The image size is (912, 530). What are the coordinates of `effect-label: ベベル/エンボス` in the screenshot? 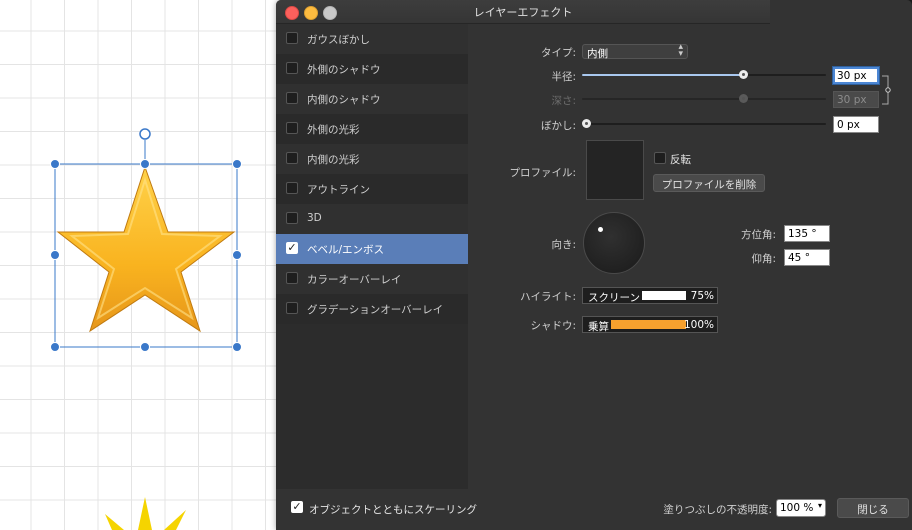 It's located at (346, 250).